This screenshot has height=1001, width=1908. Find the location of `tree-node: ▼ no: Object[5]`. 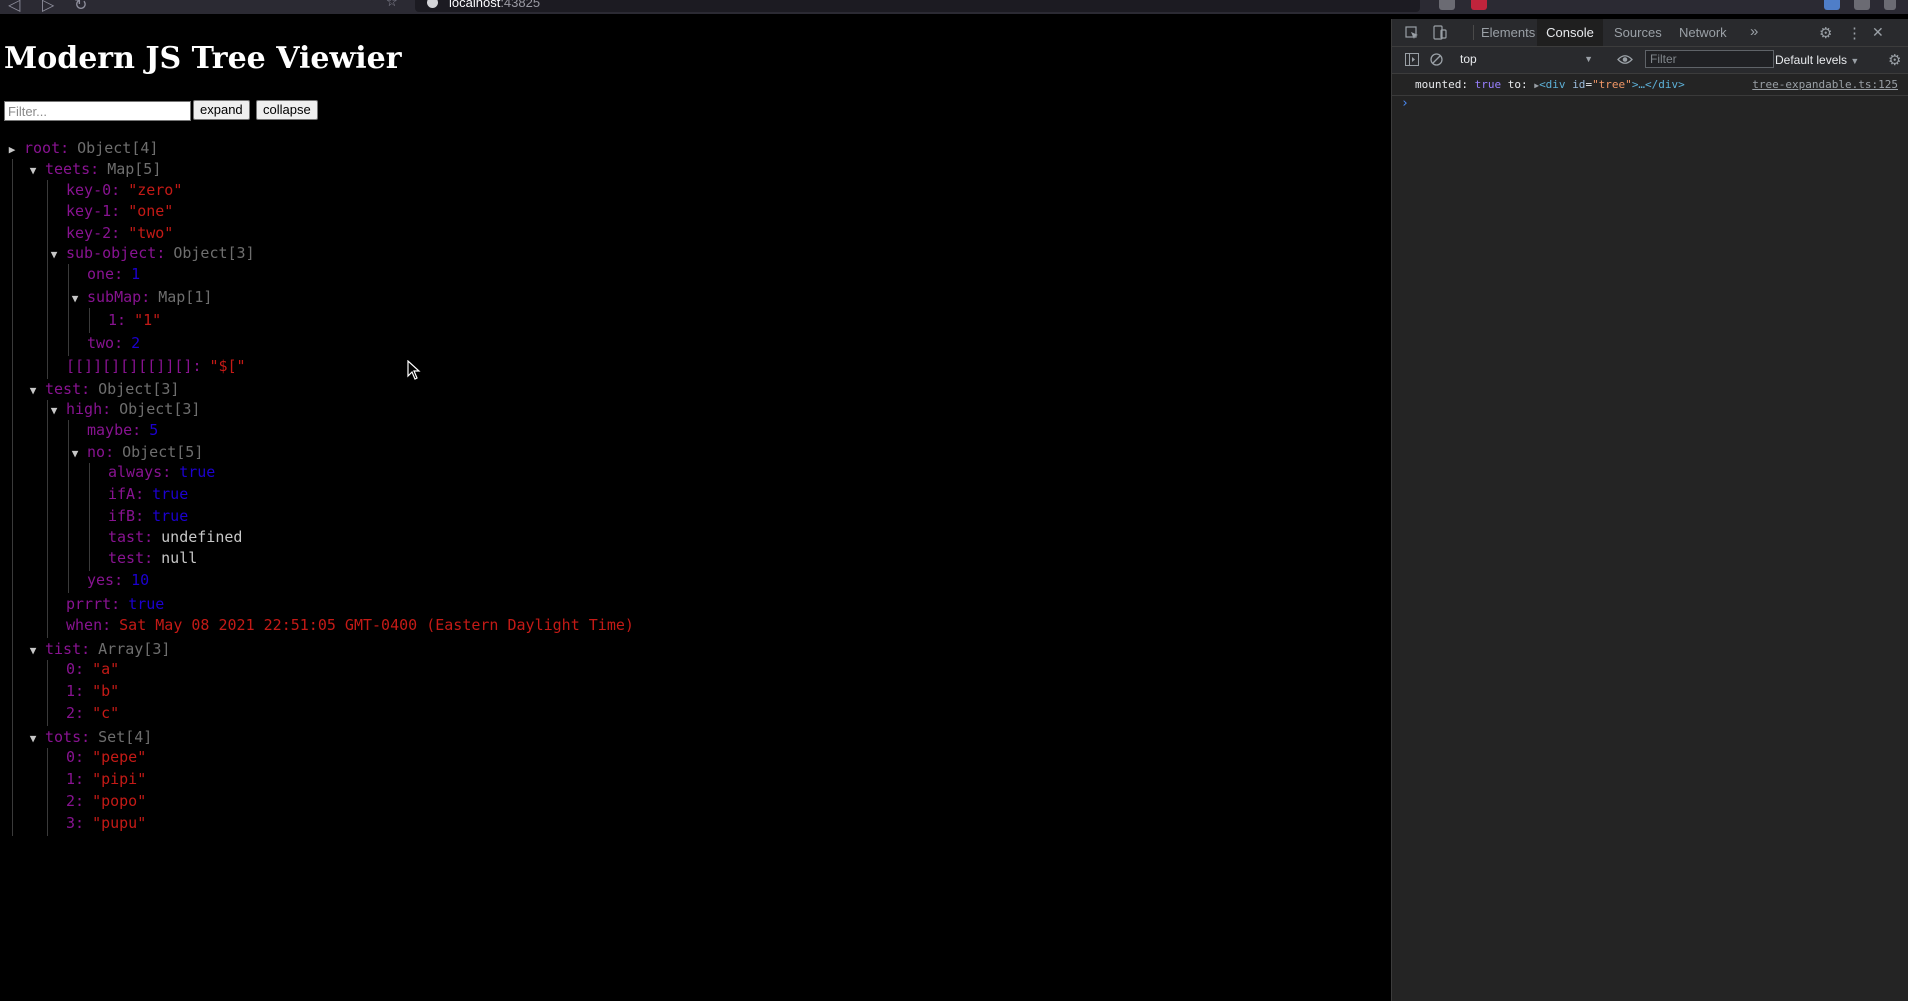

tree-node: ▼ no: Object[5] is located at coordinates (138, 453).